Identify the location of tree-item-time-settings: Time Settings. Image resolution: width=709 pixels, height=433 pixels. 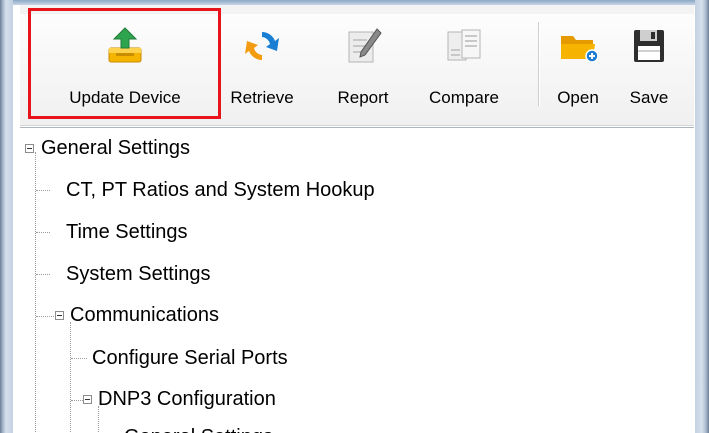
(127, 232).